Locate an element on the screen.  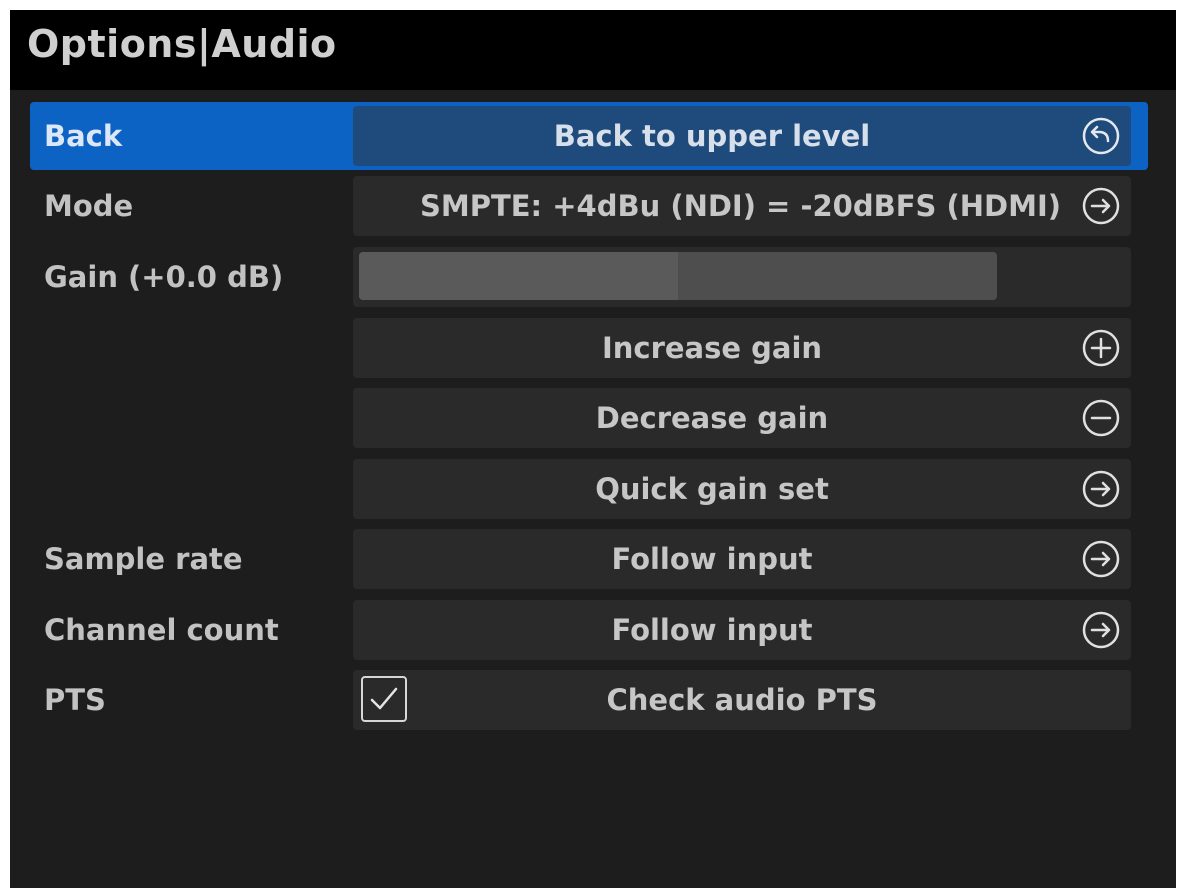
increase-gain-text: Increase gain is located at coordinates (712, 348).